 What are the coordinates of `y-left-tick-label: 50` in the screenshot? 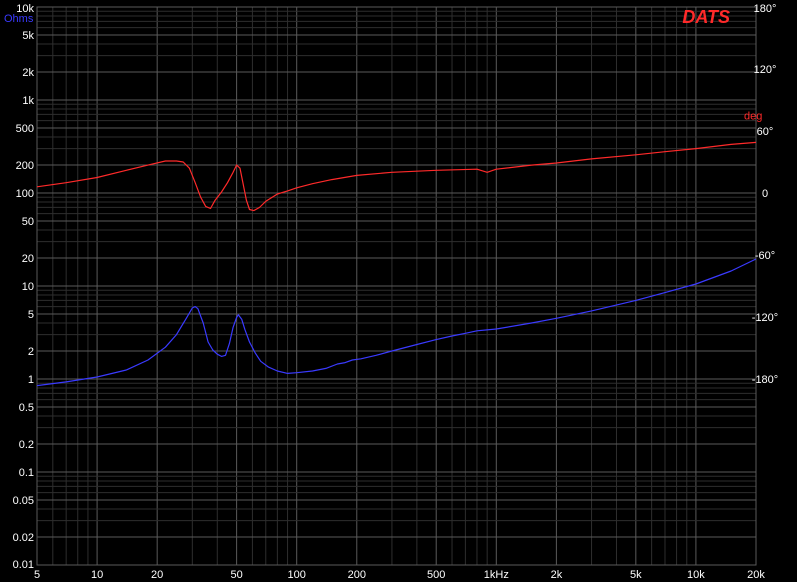 It's located at (28, 222).